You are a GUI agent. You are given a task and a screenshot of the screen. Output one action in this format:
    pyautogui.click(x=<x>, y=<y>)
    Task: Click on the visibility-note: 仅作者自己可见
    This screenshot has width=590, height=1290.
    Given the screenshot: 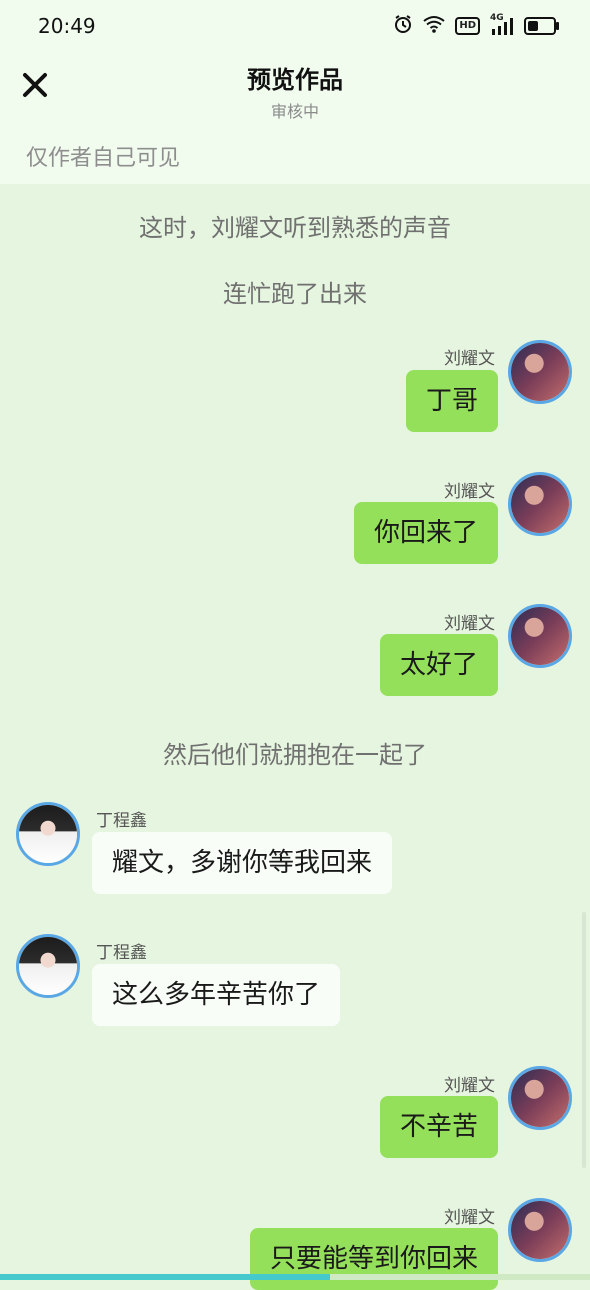 What is the action you would take?
    pyautogui.click(x=103, y=158)
    